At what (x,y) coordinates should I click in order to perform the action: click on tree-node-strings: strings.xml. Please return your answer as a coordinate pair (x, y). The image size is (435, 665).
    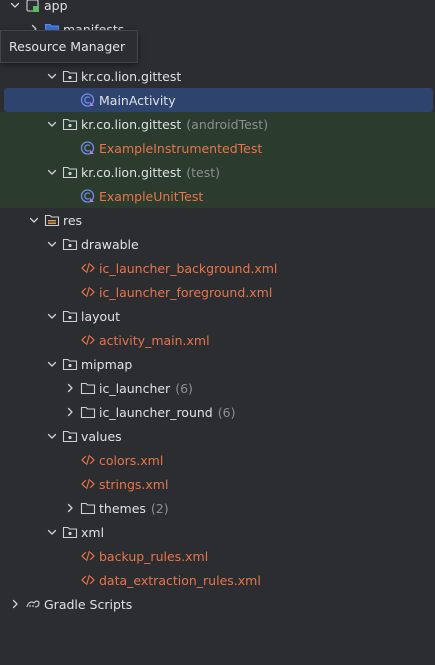
    Looking at the image, I should click on (217, 484).